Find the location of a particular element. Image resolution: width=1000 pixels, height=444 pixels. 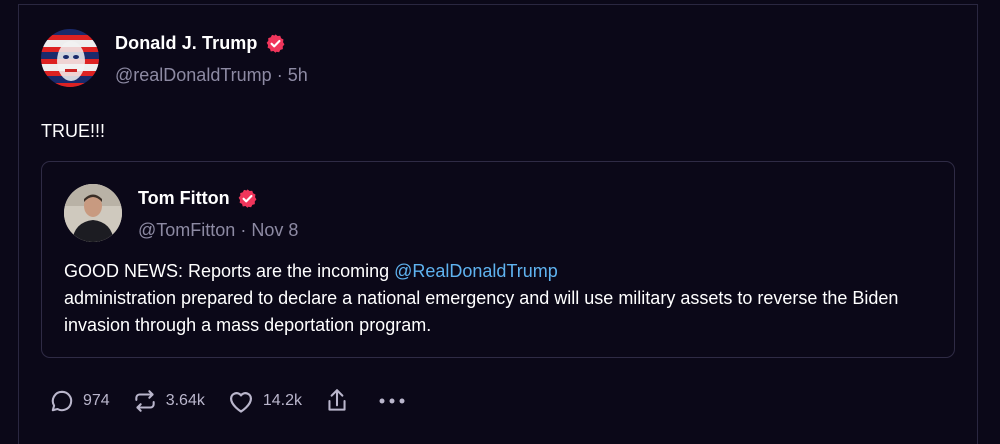

ellipsis-icon is located at coordinates (392, 401).